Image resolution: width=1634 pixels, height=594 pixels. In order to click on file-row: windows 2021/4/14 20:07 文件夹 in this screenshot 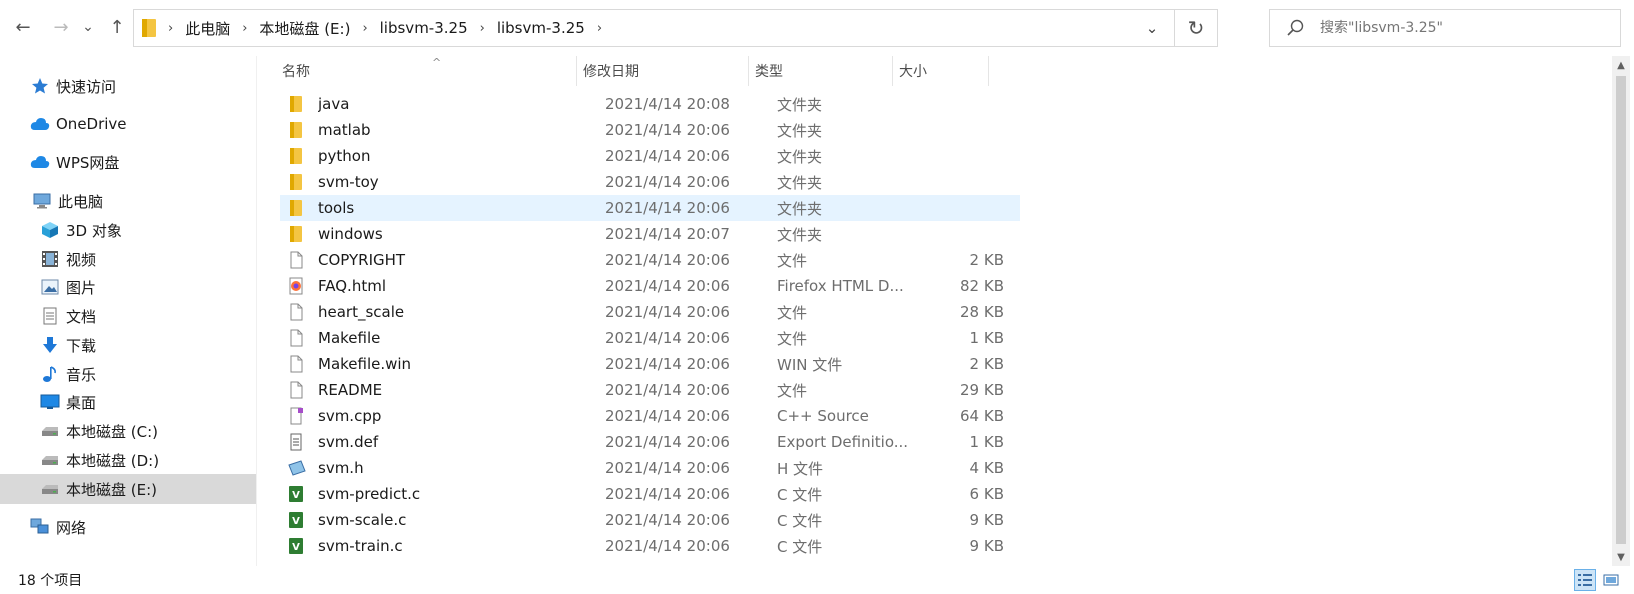, I will do `click(650, 234)`.